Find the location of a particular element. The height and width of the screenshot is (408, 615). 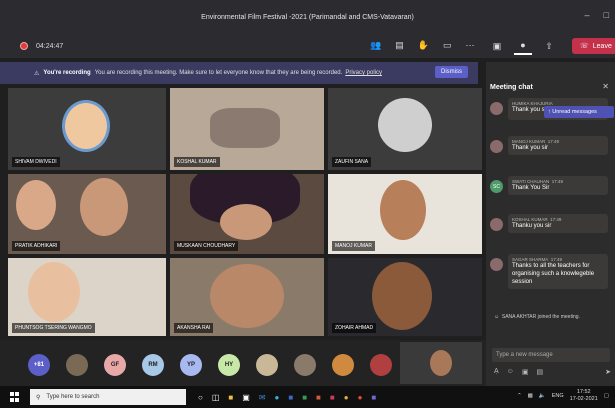

self-video-preview is located at coordinates (441, 363).